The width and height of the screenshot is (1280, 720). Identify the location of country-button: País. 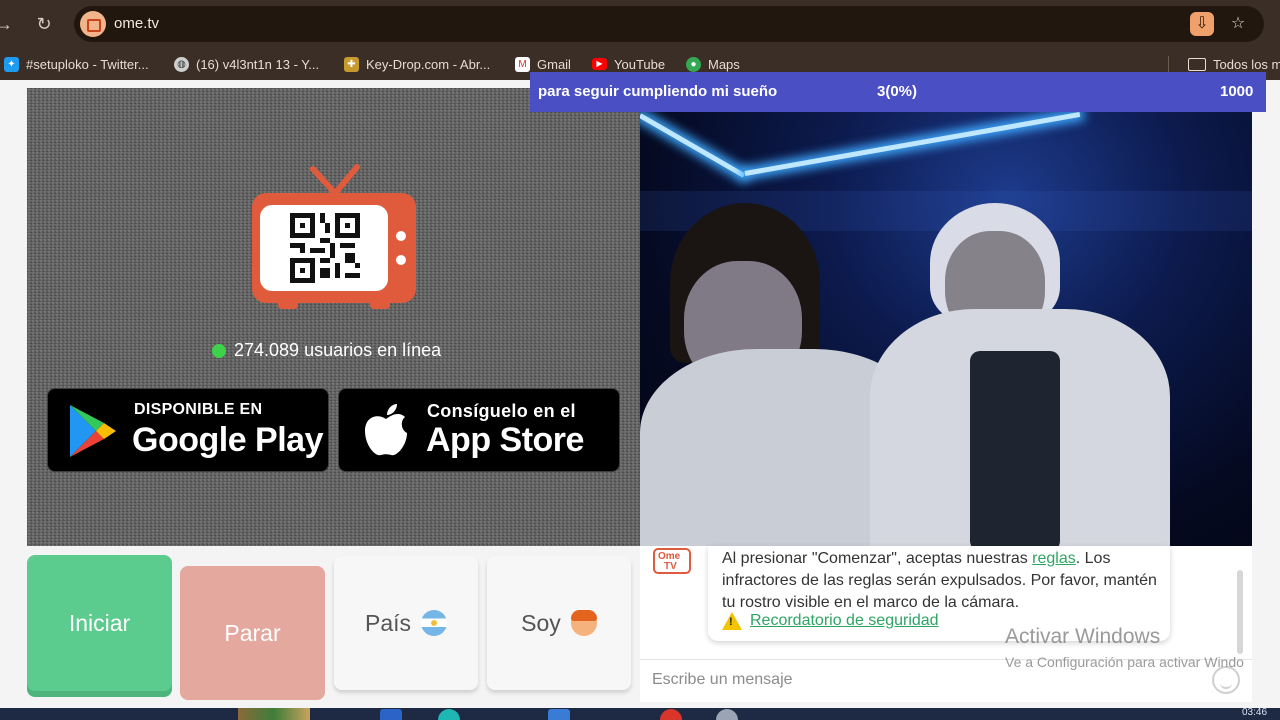
(406, 623).